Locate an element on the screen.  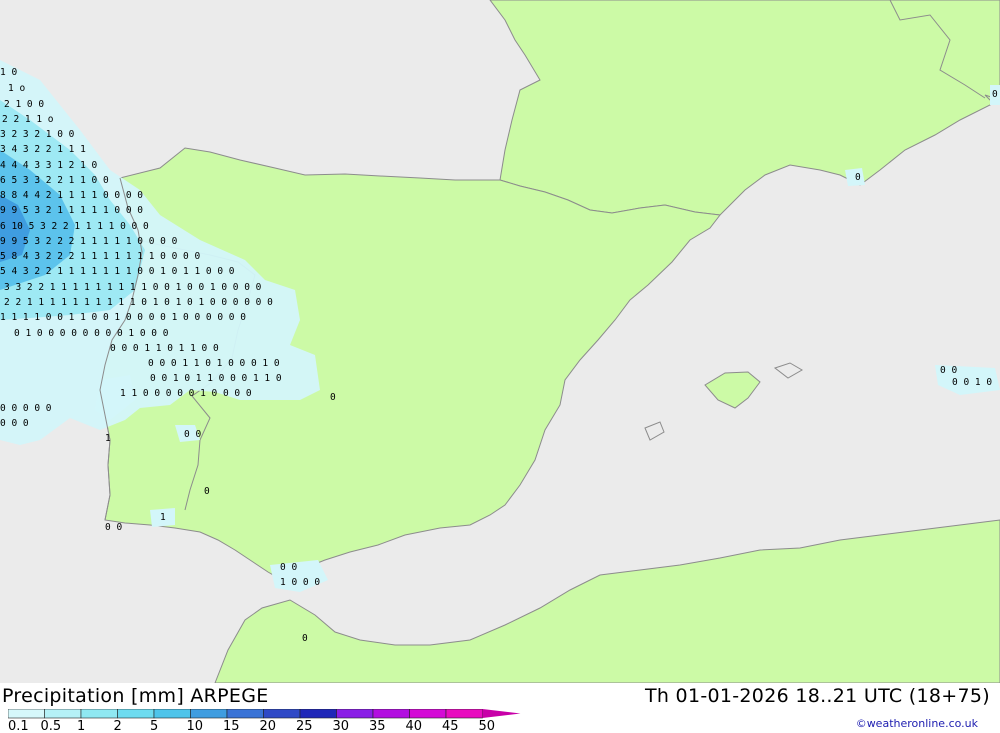
precip-value: 1 0 0 0 is located at coordinates (300, 582).